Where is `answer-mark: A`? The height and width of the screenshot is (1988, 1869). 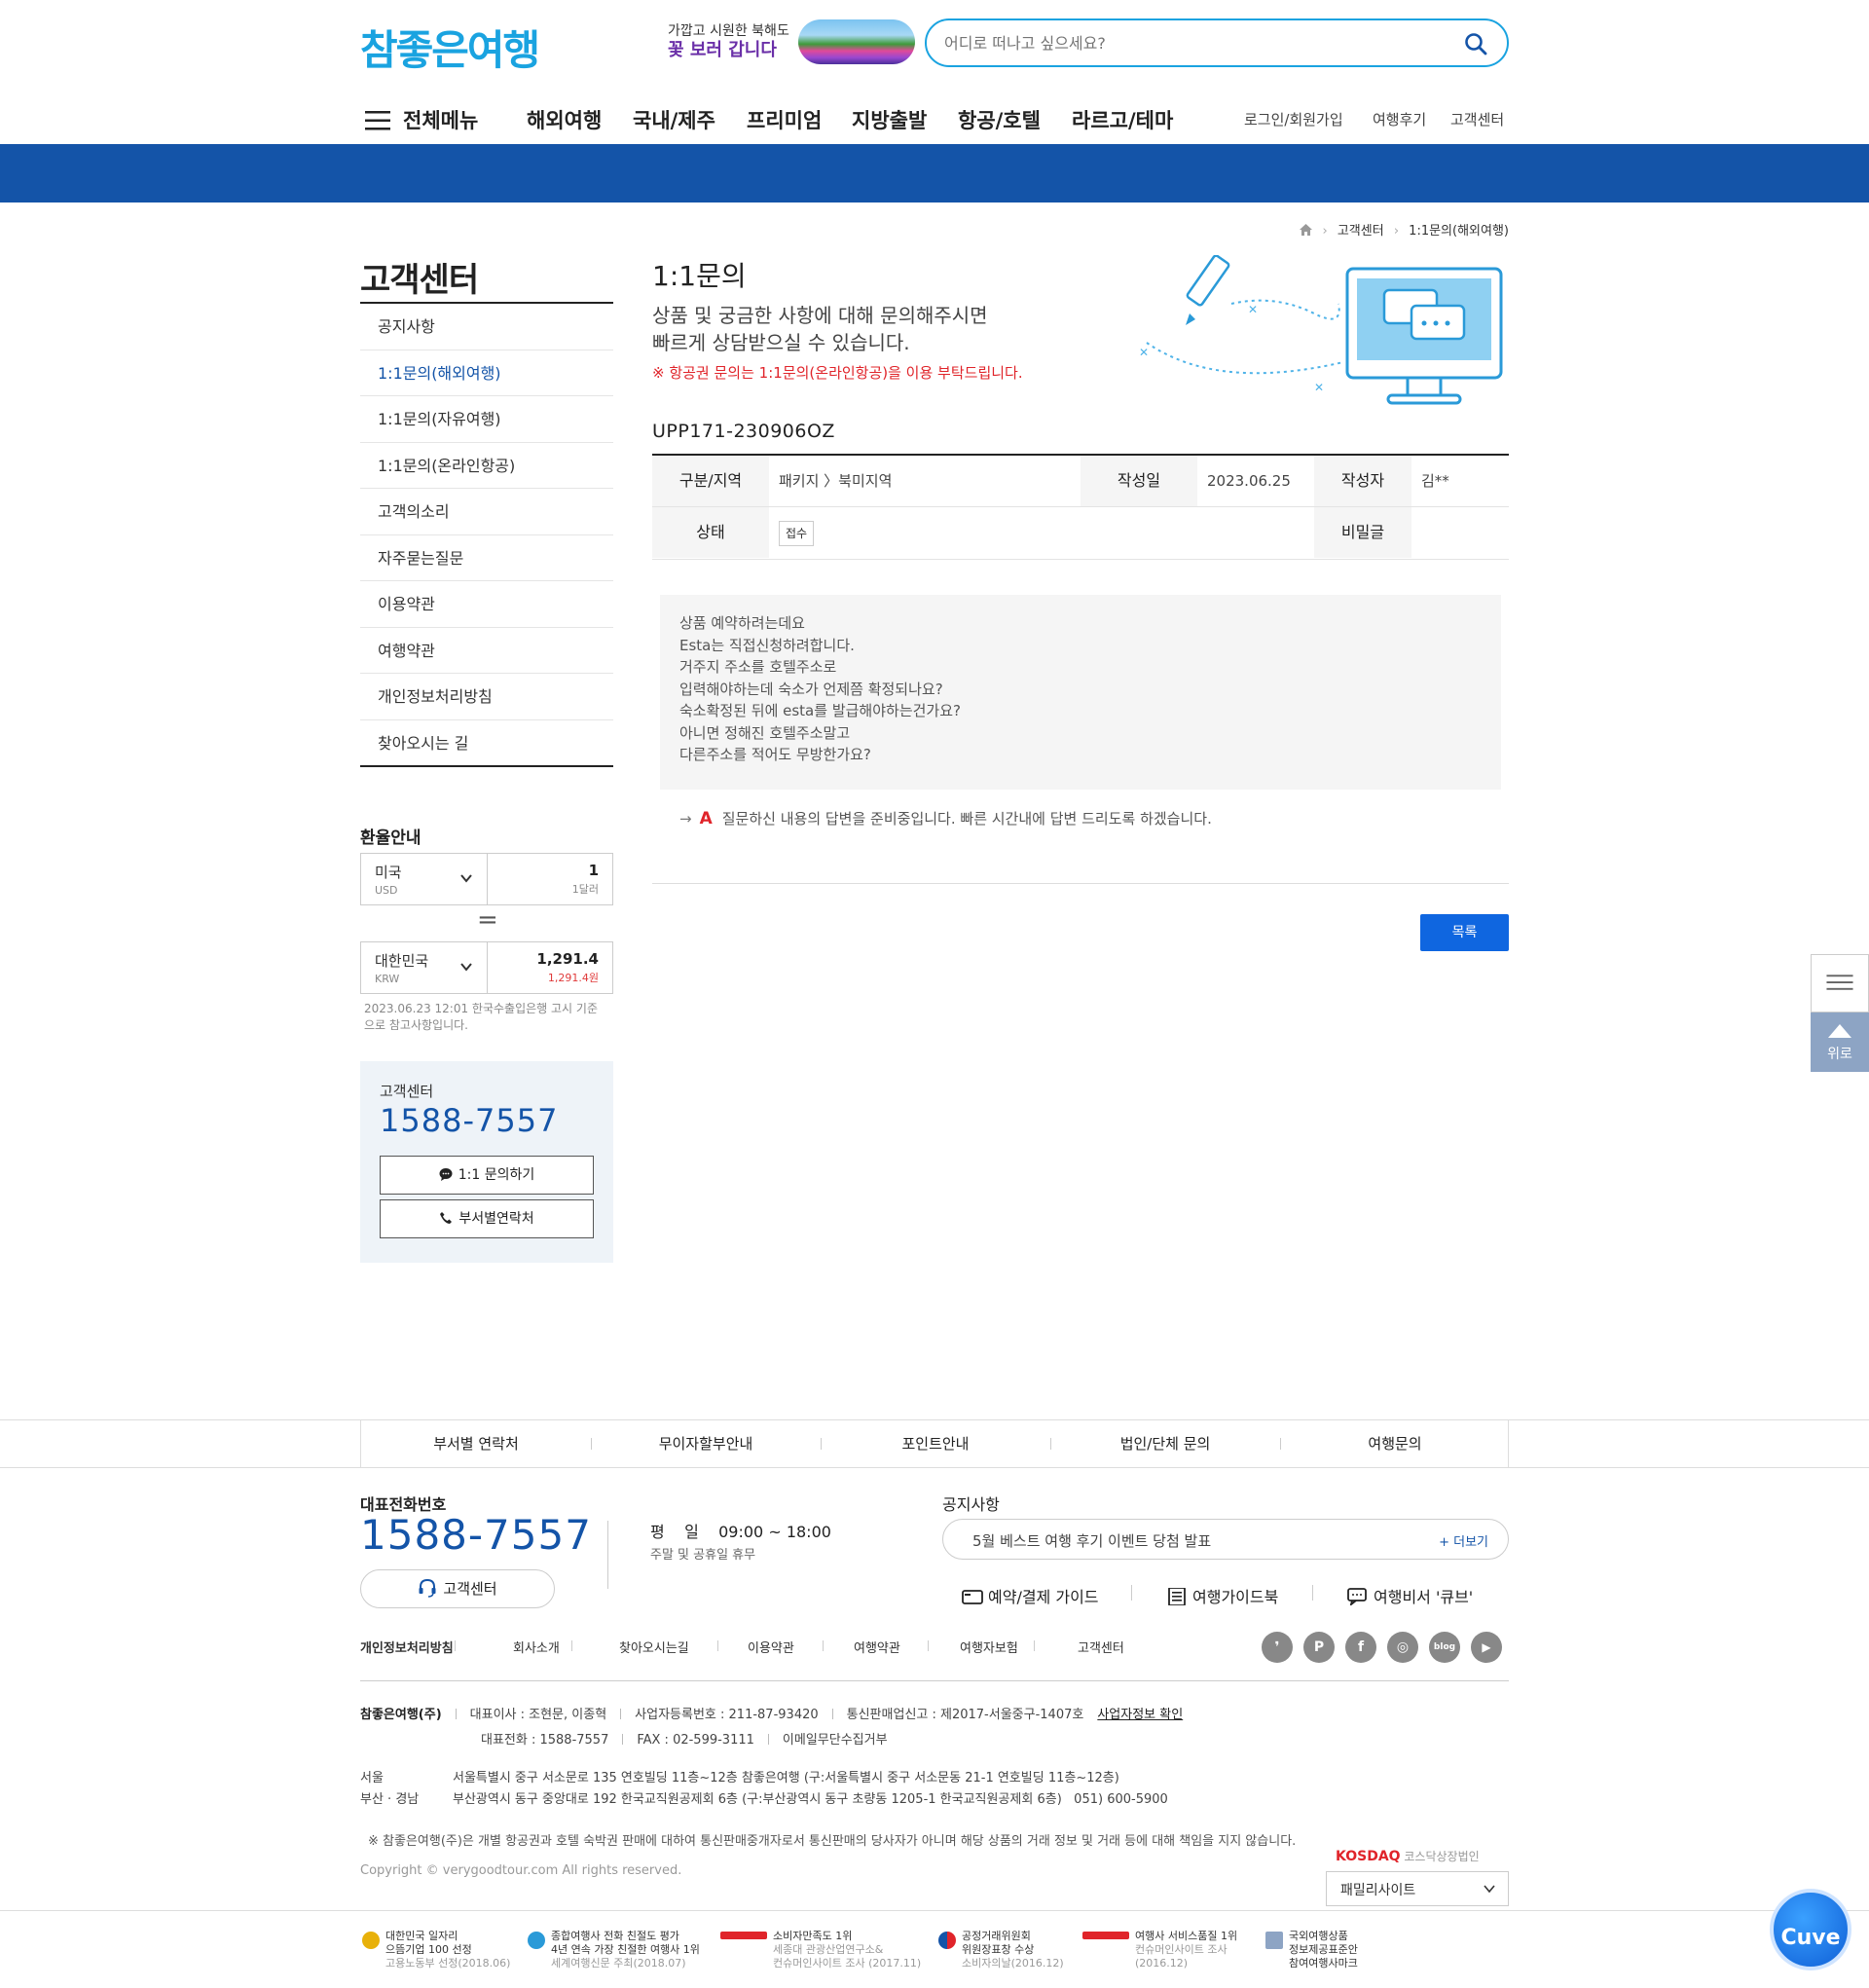 answer-mark: A is located at coordinates (706, 818).